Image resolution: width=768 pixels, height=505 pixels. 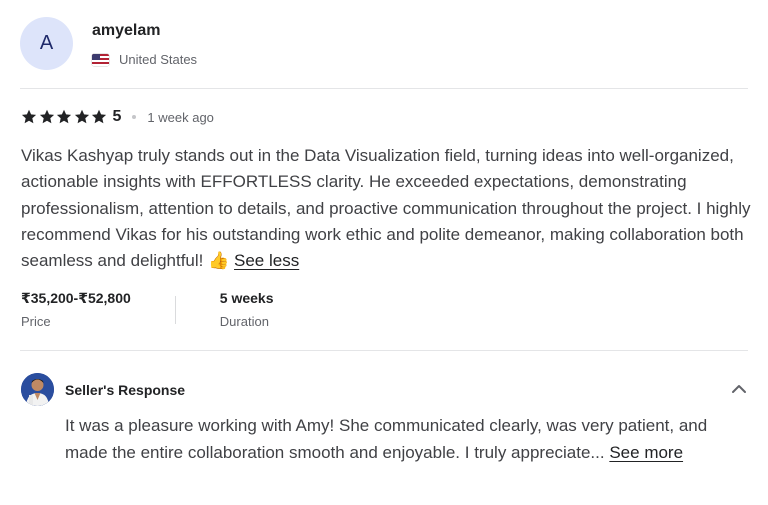 I want to click on avatar-initial: A, so click(x=46, y=43).